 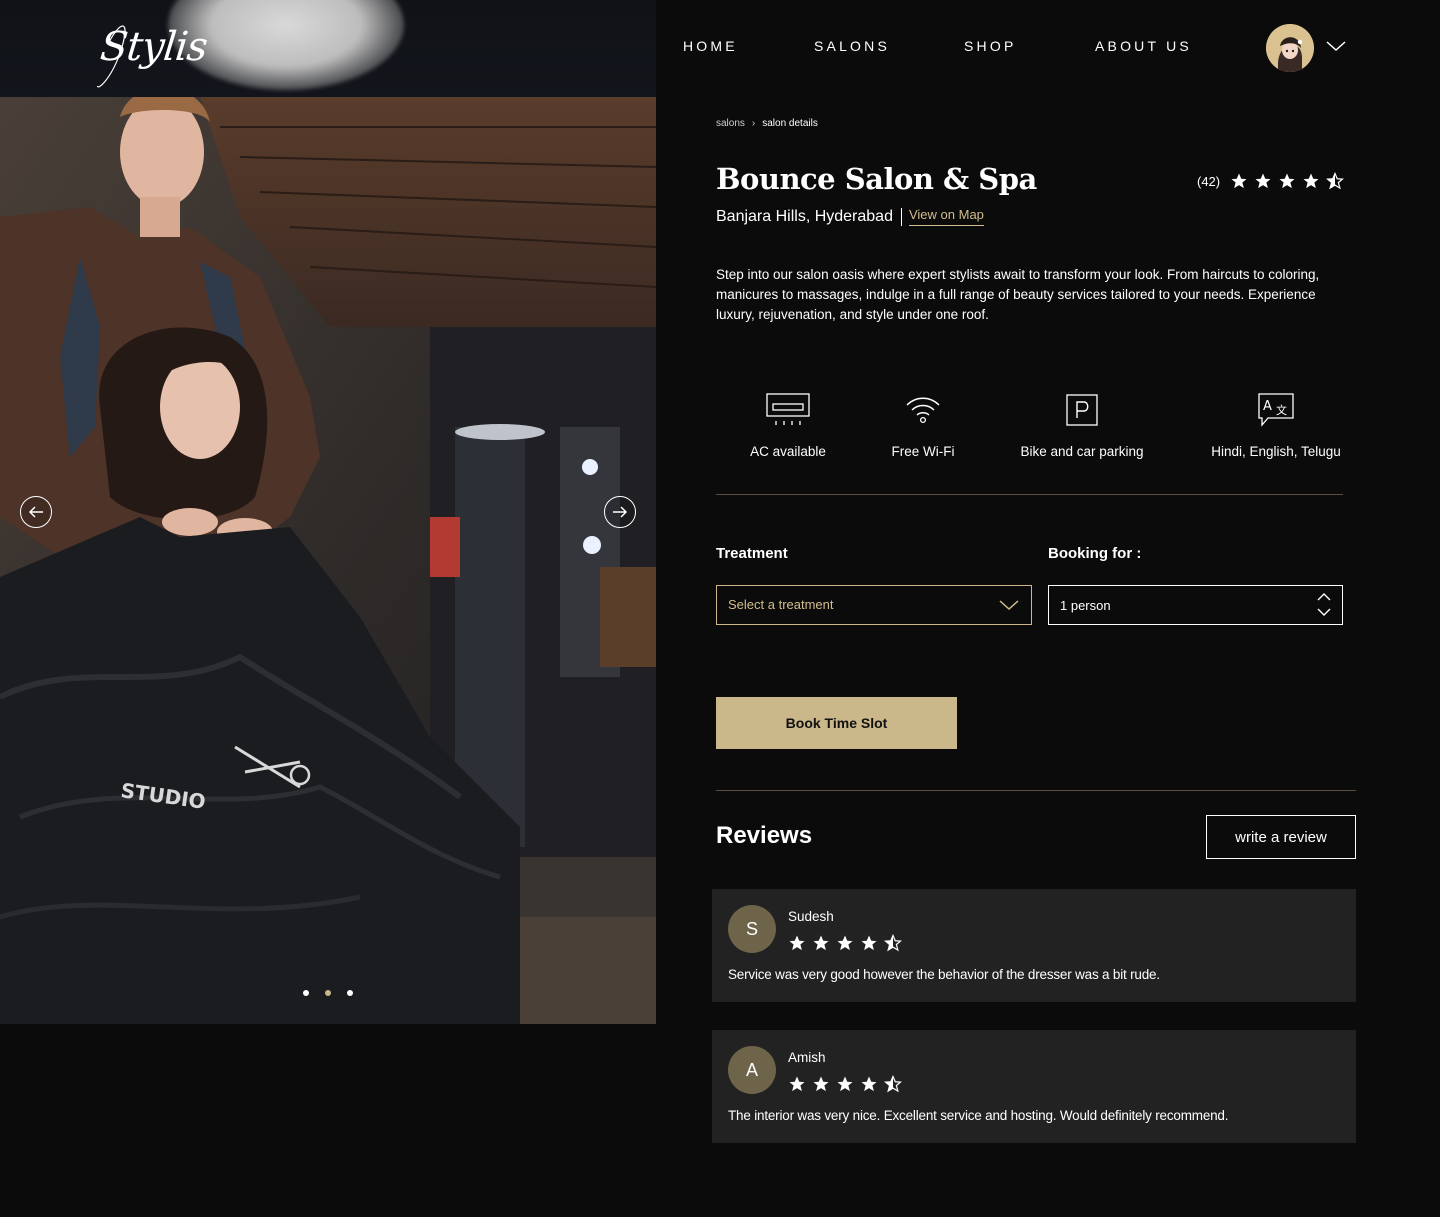 I want to click on logo: Stylist, so click(x=160, y=52).